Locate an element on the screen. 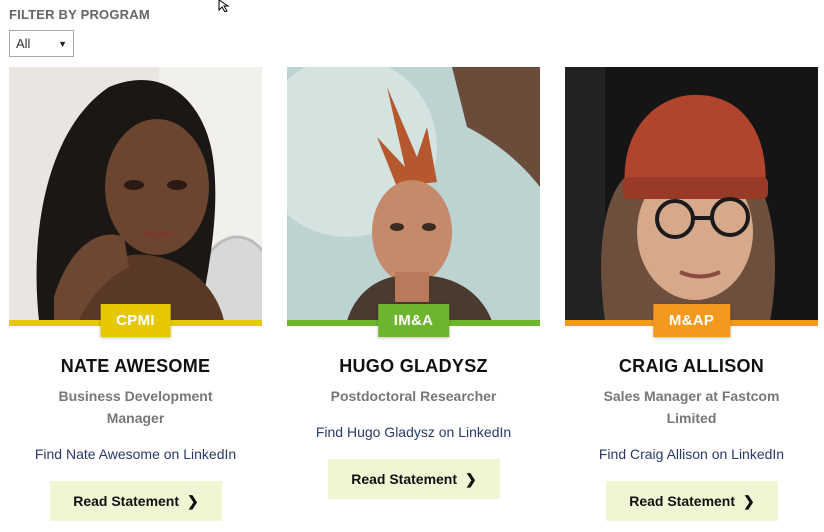 Image resolution: width=824 pixels, height=532 pixels. filter-selected-value: All is located at coordinates (23, 43).